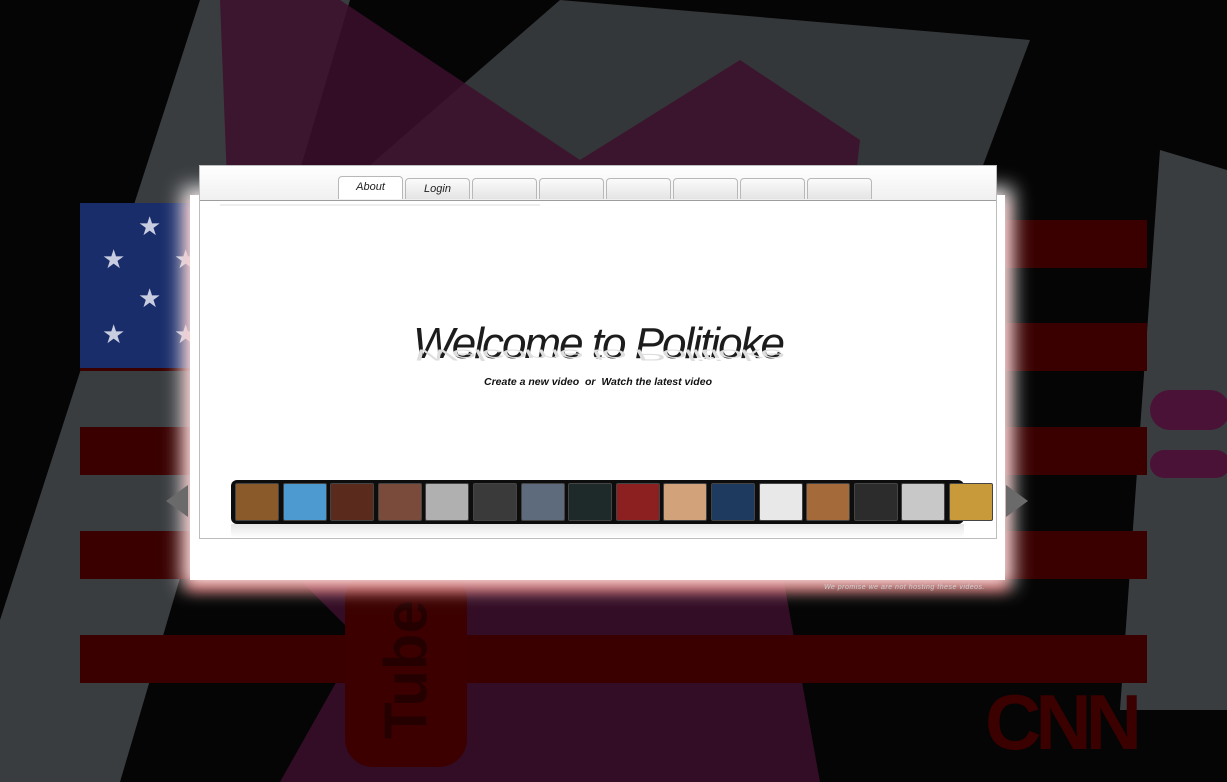  I want to click on watch-latest-link: Watch the latest video, so click(656, 382).